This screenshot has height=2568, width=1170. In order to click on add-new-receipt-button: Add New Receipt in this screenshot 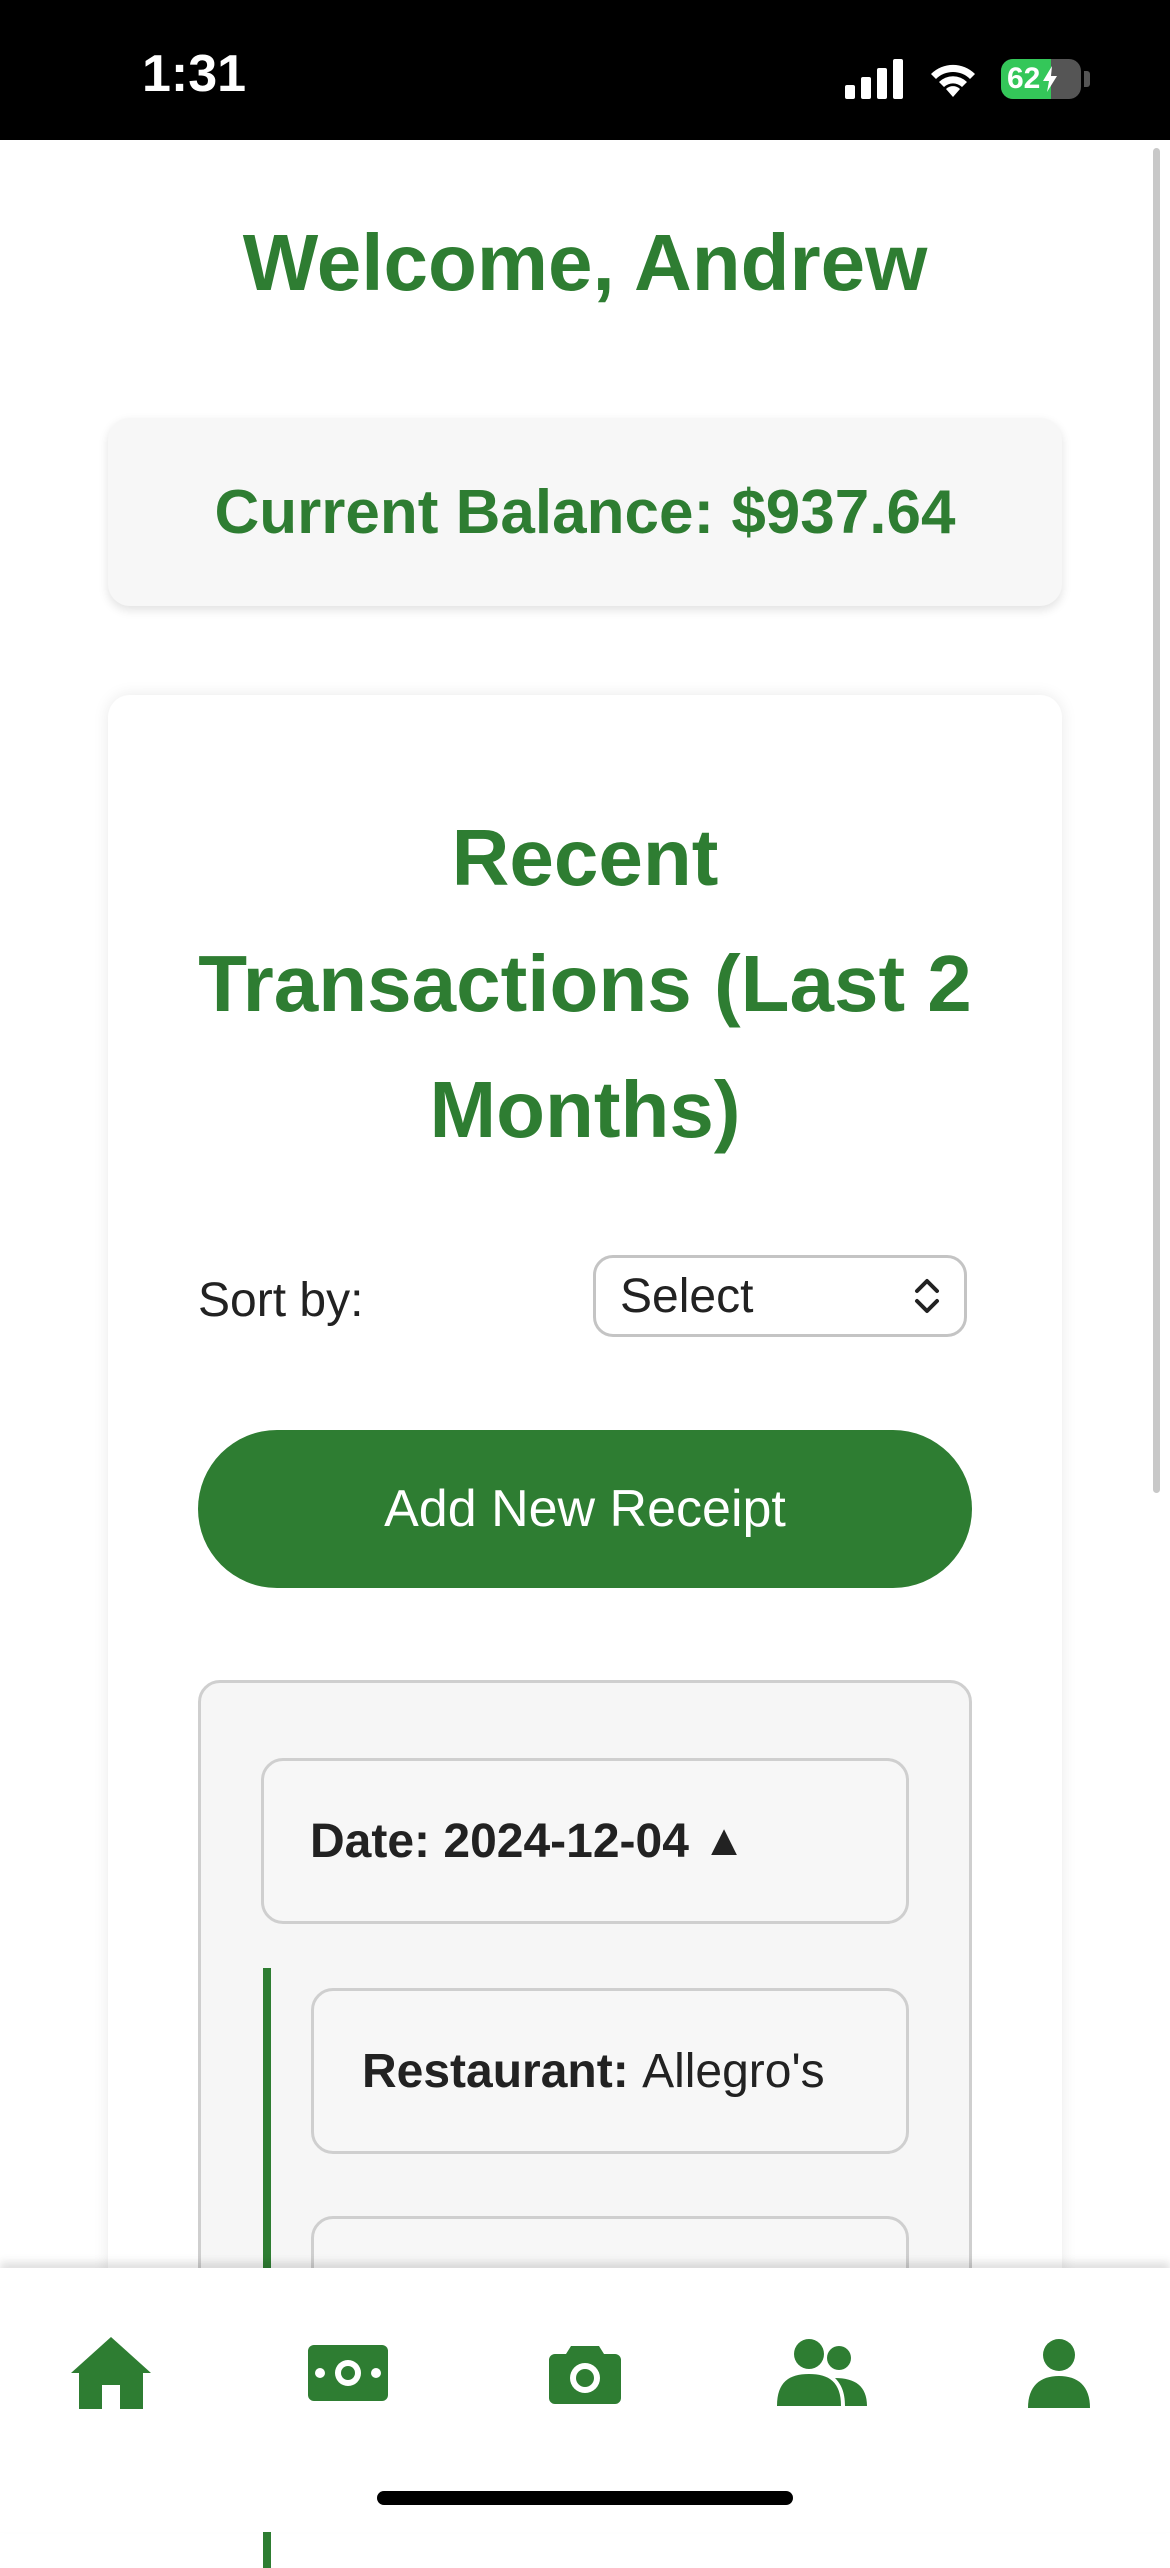, I will do `click(585, 1509)`.